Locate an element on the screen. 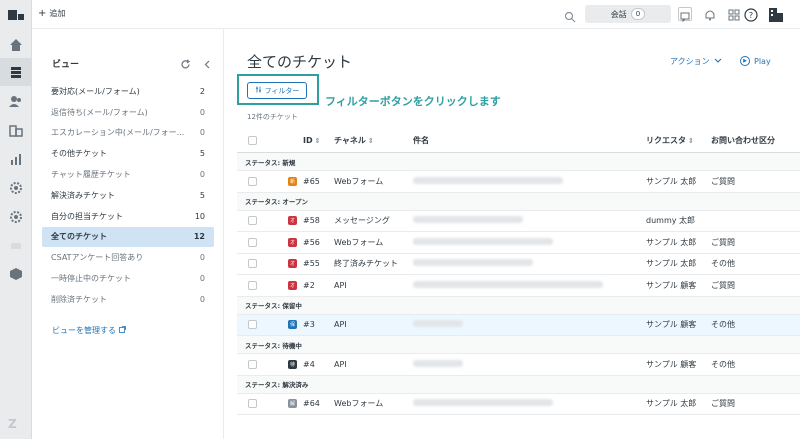 The height and width of the screenshot is (439, 800). settings-gear-icon is located at coordinates (16, 217).